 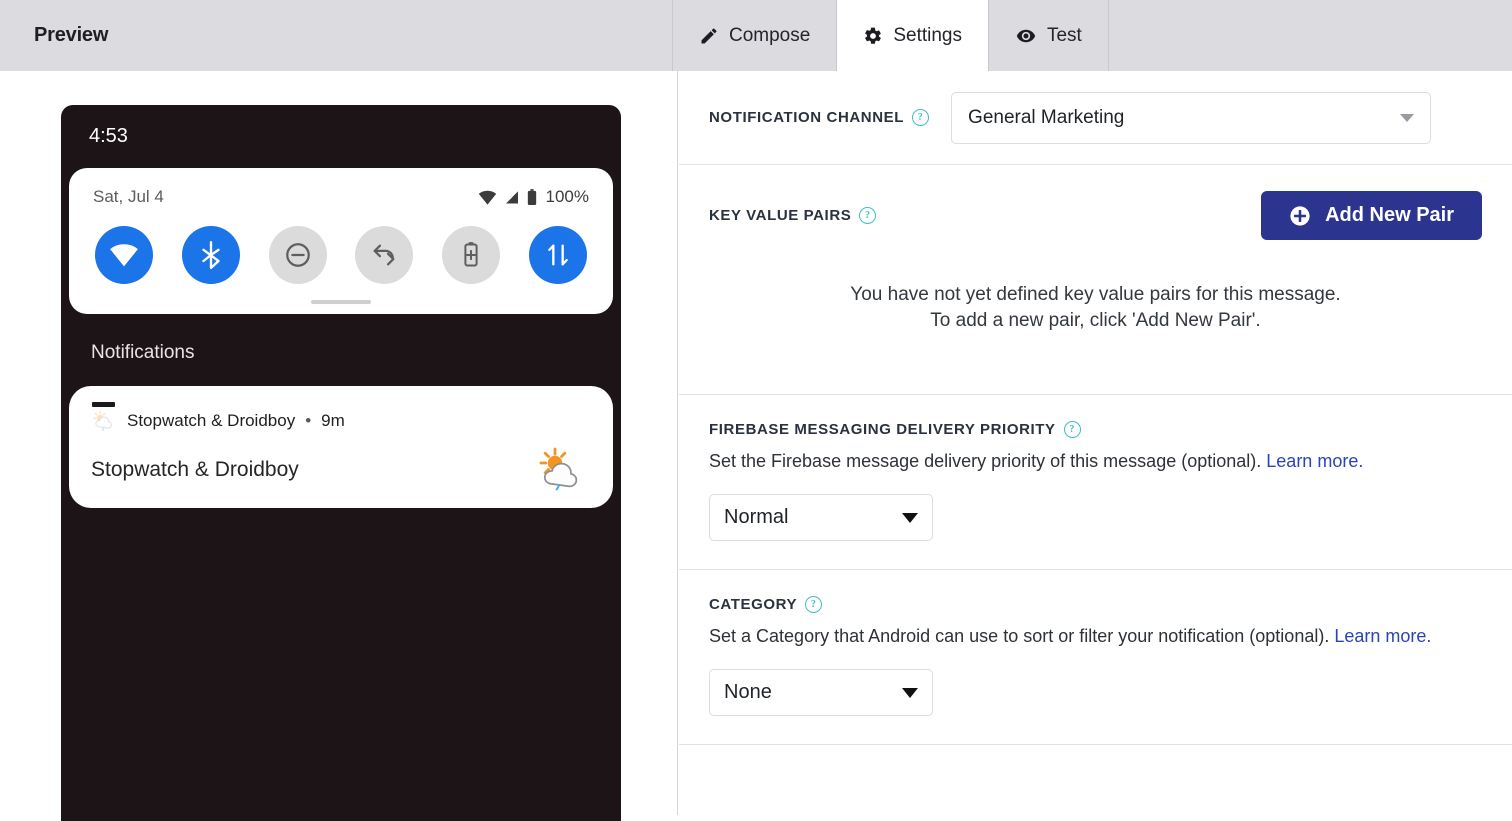 What do you see at coordinates (124, 255) in the screenshot?
I see `wifi-tile` at bounding box center [124, 255].